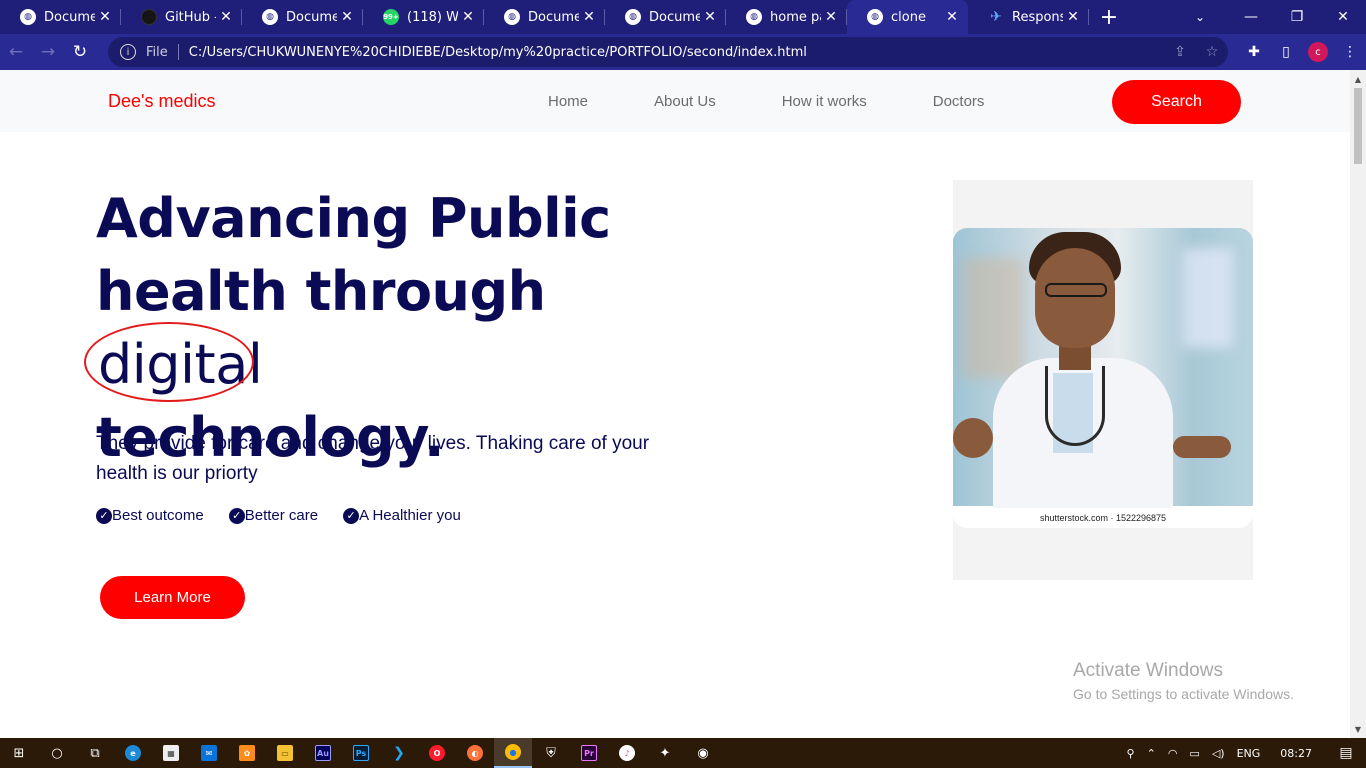 This screenshot has height=768, width=1366. What do you see at coordinates (1343, 17) in the screenshot?
I see `close-window-icon: ✕` at bounding box center [1343, 17].